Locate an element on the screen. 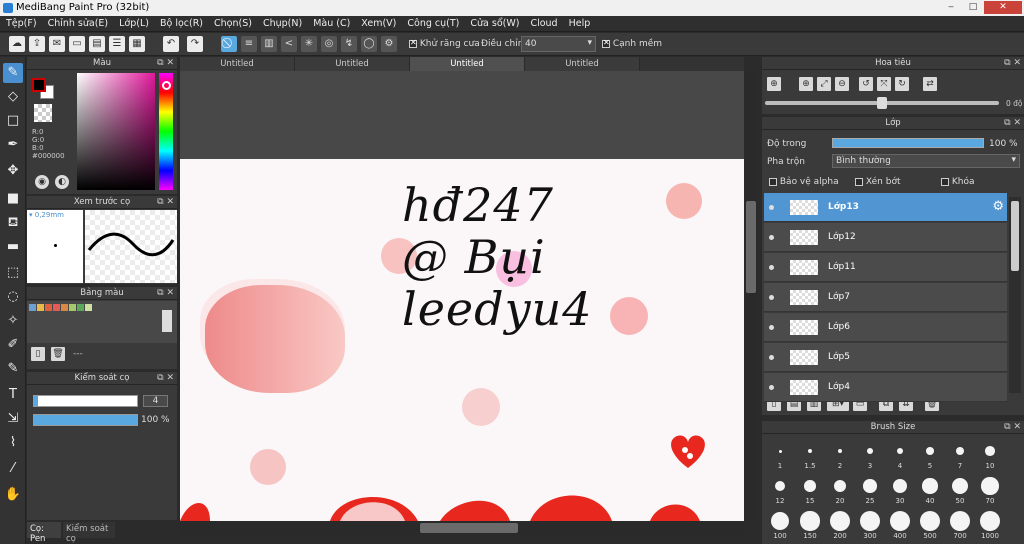  menu-help: Help is located at coordinates (579, 22).